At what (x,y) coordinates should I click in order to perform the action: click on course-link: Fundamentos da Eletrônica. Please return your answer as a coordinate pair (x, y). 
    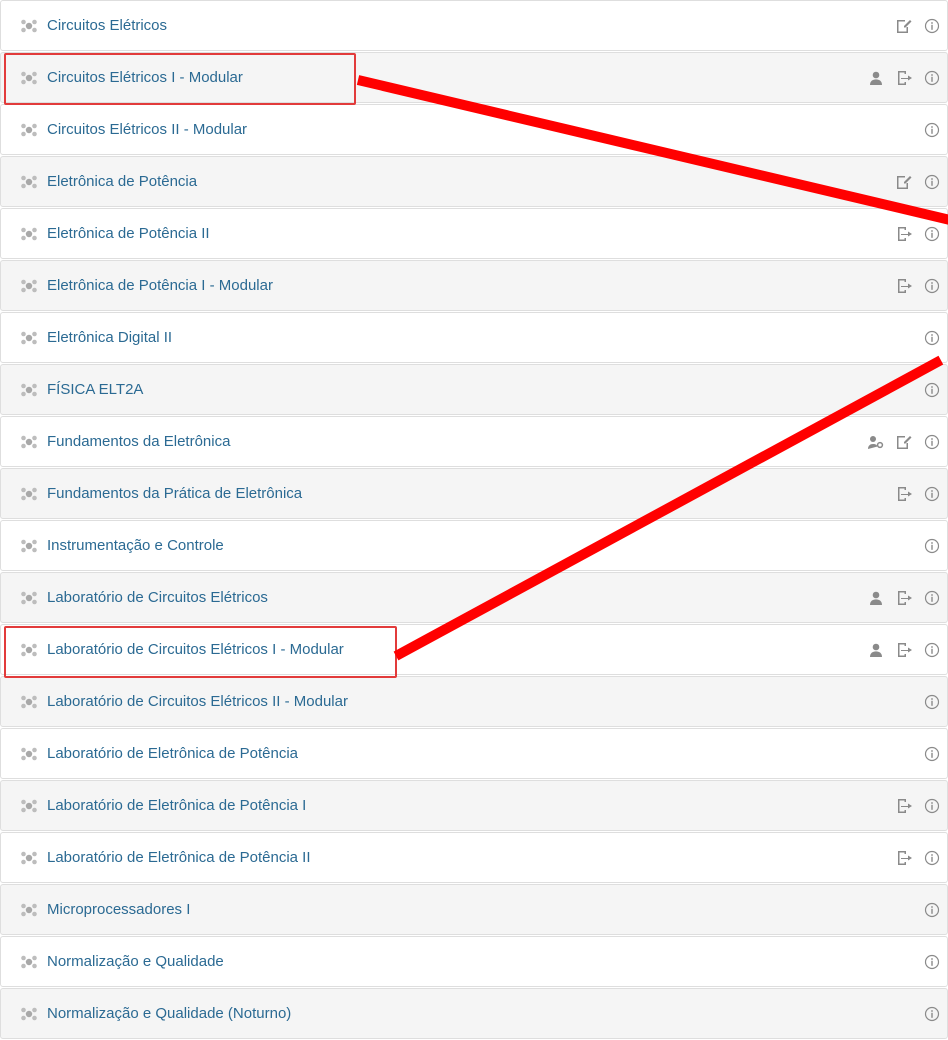
    Looking at the image, I should click on (118, 441).